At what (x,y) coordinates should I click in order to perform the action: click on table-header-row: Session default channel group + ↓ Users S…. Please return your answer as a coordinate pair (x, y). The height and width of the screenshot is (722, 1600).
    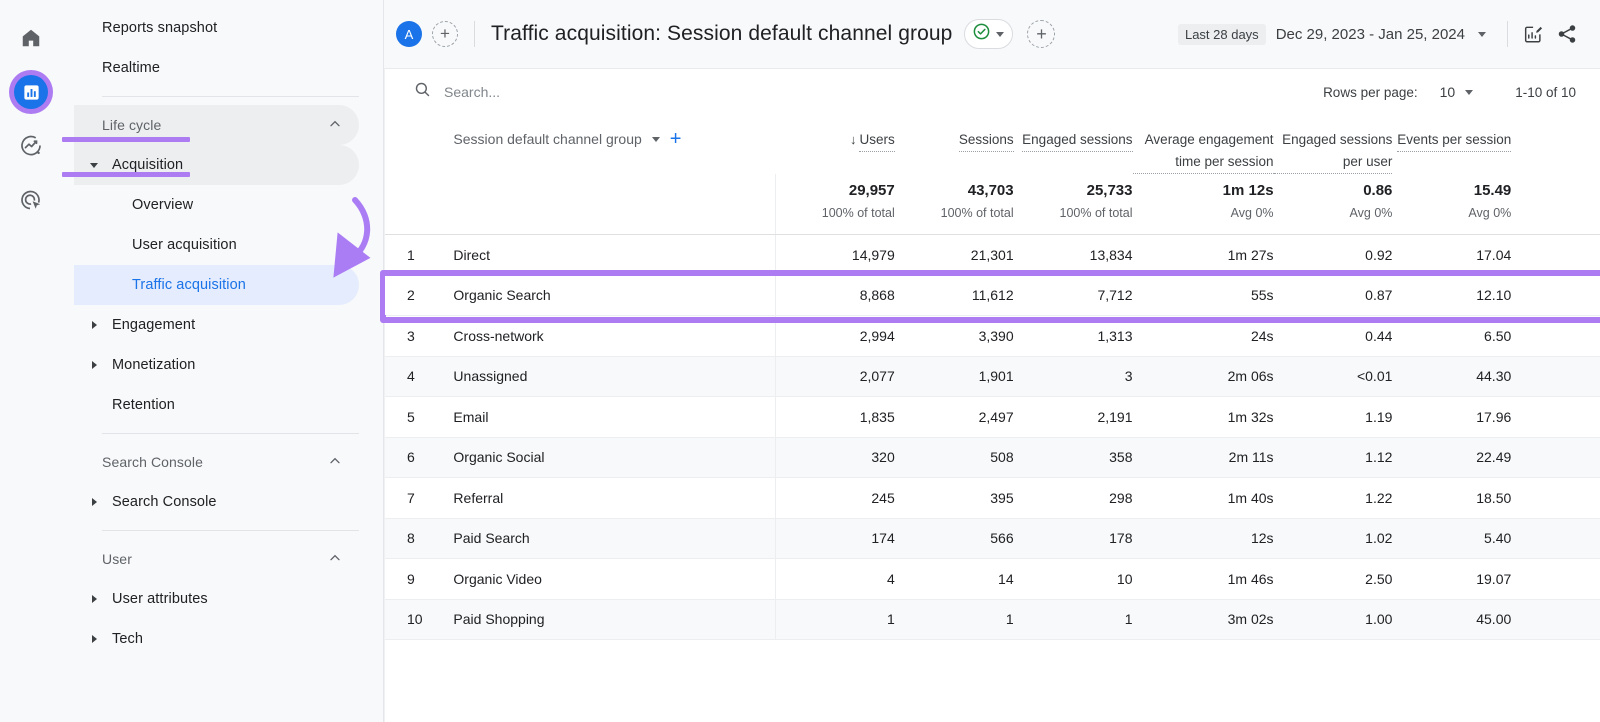
    Looking at the image, I should click on (992, 144).